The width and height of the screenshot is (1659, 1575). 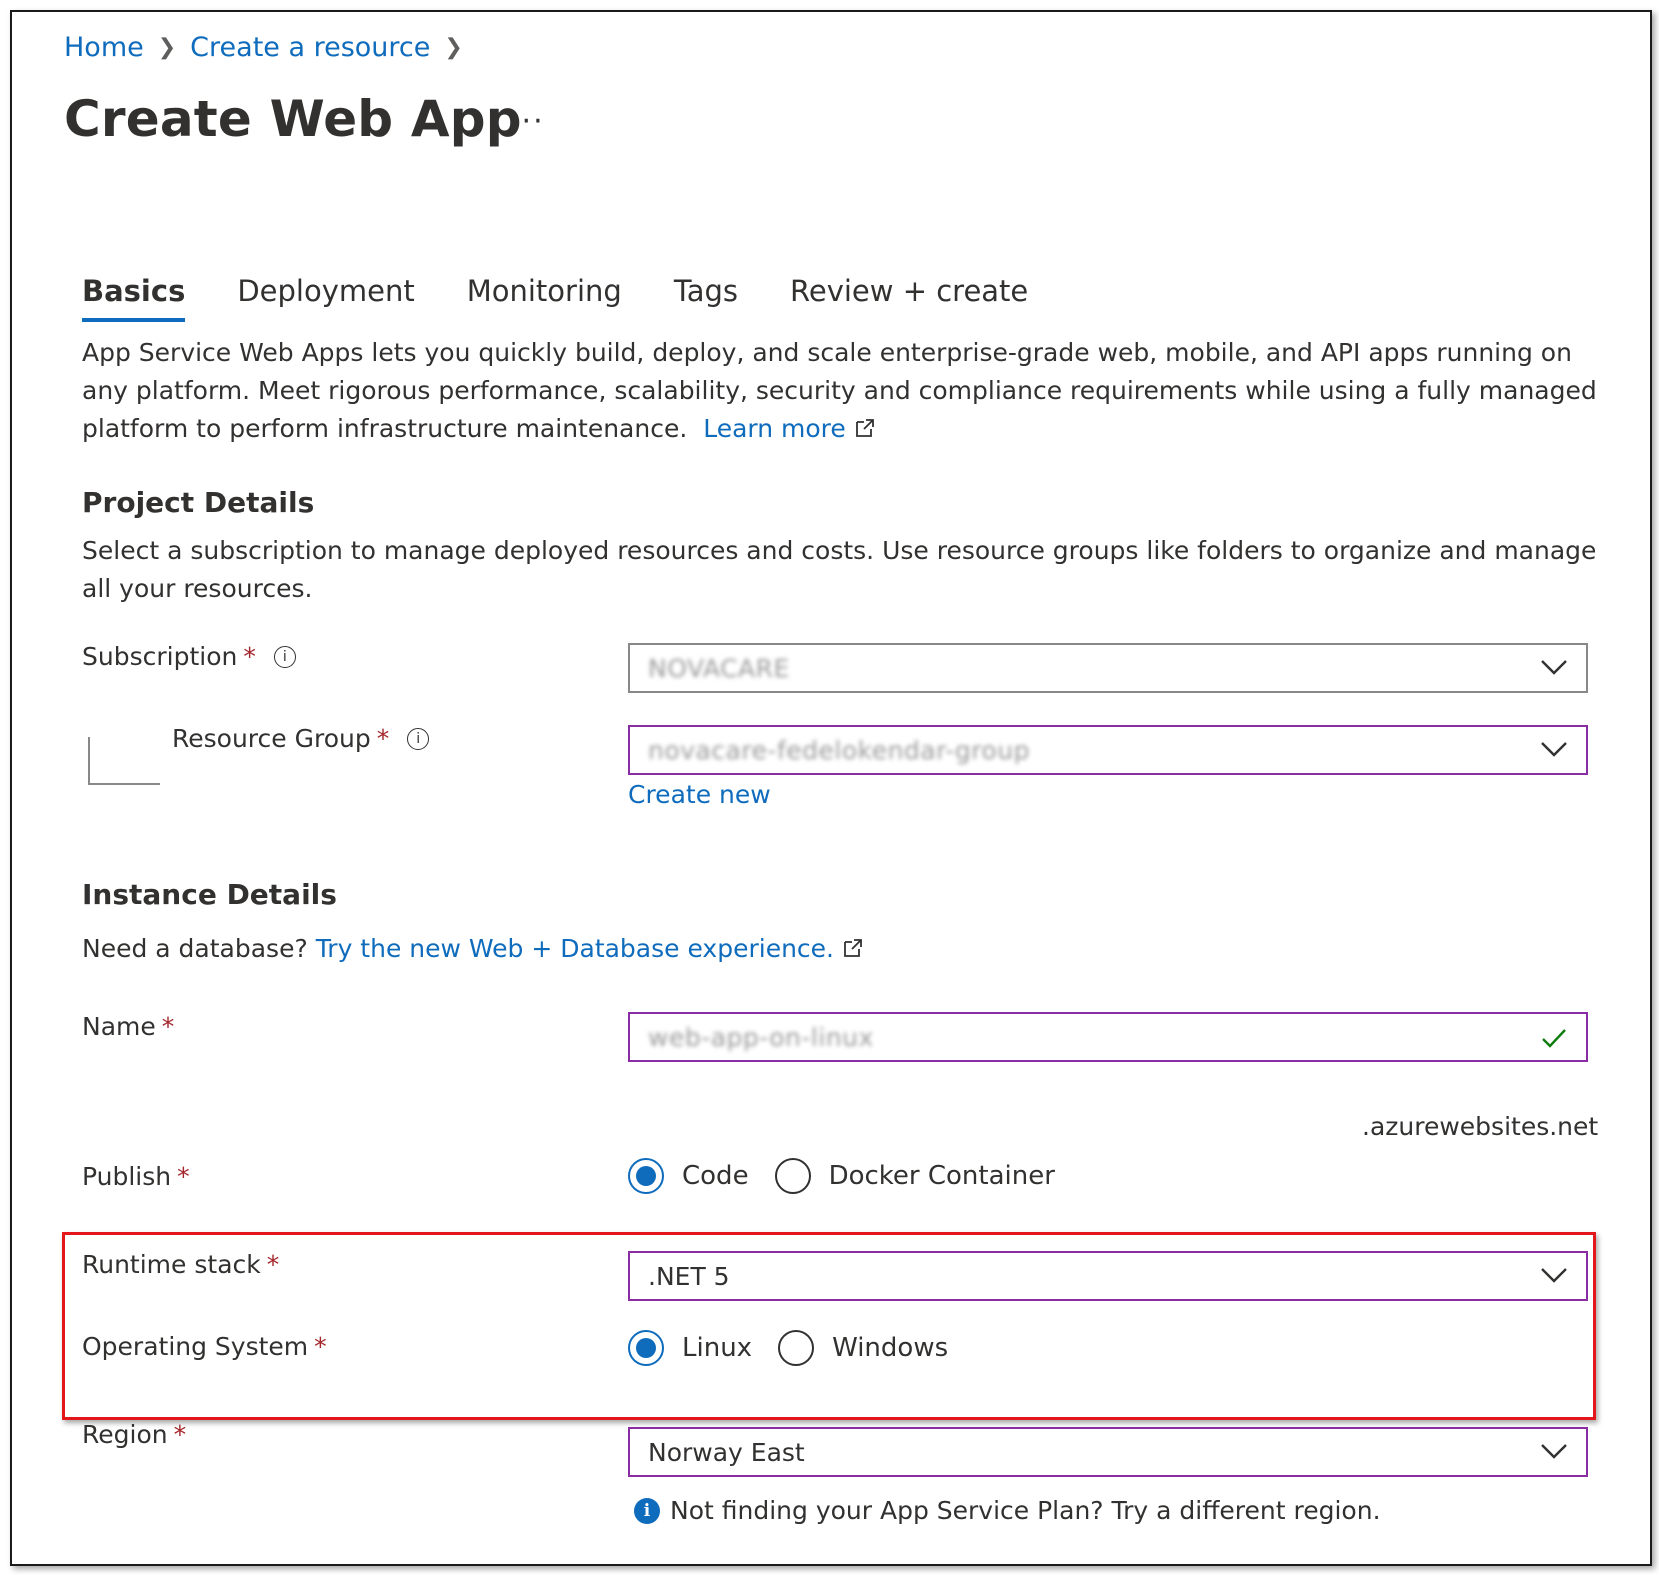 What do you see at coordinates (761, 1037) in the screenshot?
I see `name-value: web-app-on-linux` at bounding box center [761, 1037].